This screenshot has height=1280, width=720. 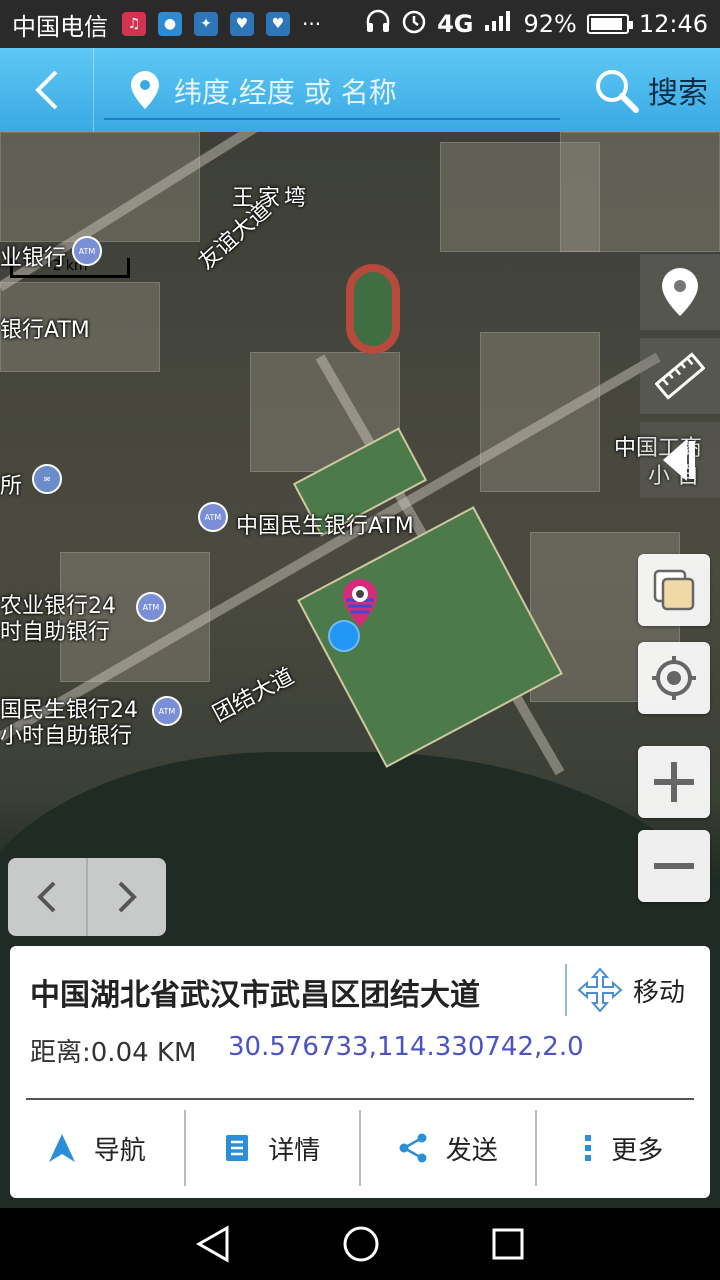 I want to click on arrow-left-icon, so click(x=679, y=460).